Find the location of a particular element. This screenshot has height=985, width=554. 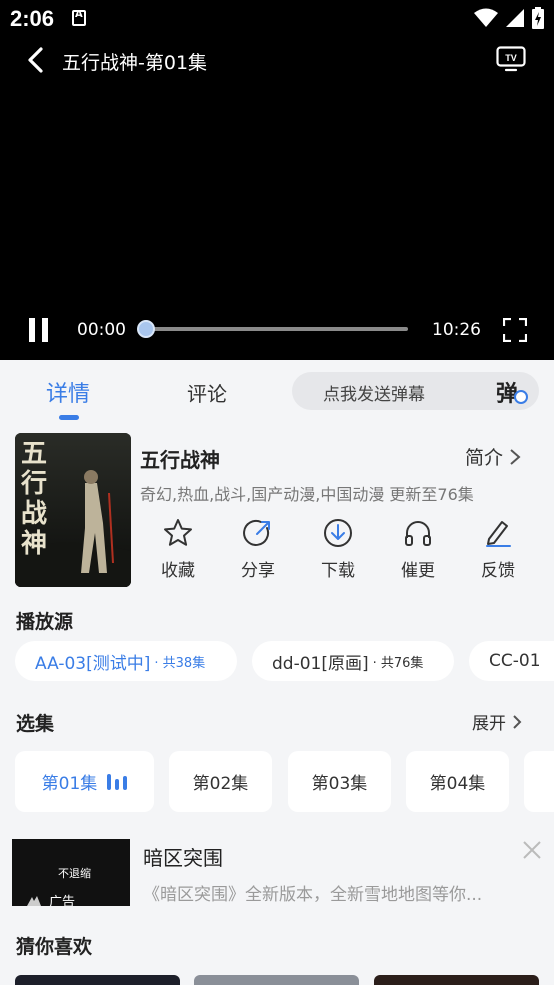

headphones-icon is located at coordinates (418, 533).